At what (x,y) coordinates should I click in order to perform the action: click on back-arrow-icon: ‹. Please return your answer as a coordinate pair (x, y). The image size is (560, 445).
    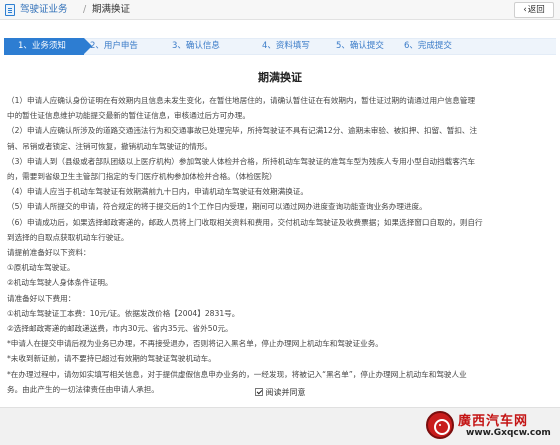
    Looking at the image, I should click on (525, 10).